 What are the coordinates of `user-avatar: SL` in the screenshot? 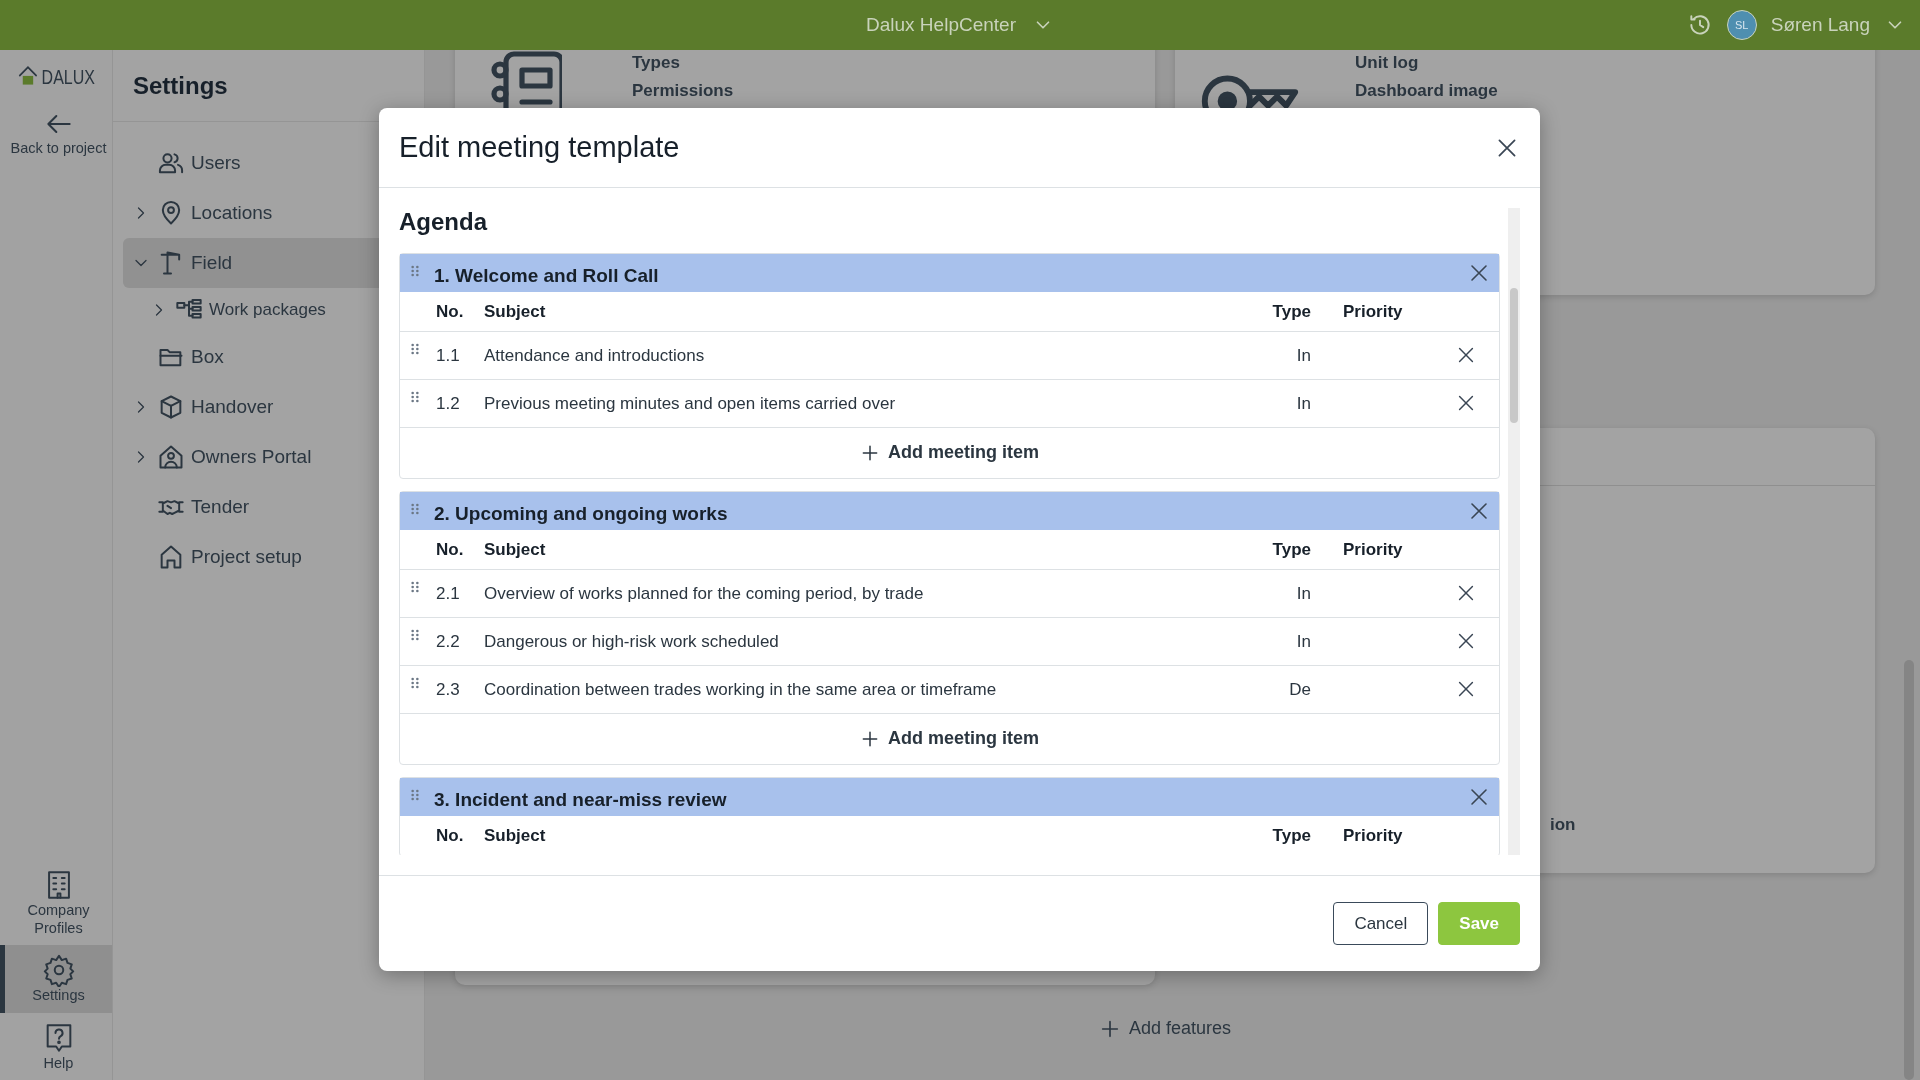 It's located at (1741, 25).